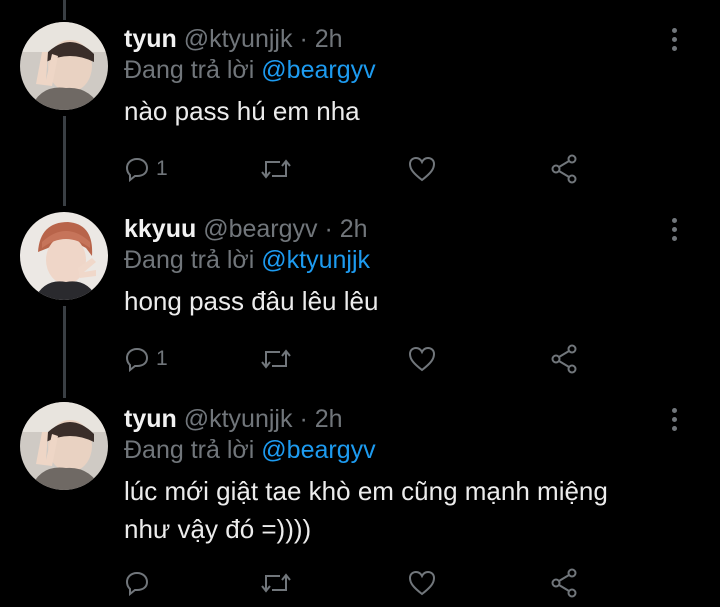 The image size is (720, 607). Describe the element at coordinates (251, 301) in the screenshot. I see `tweet-text: hong pass đâu lêu lêu` at that location.